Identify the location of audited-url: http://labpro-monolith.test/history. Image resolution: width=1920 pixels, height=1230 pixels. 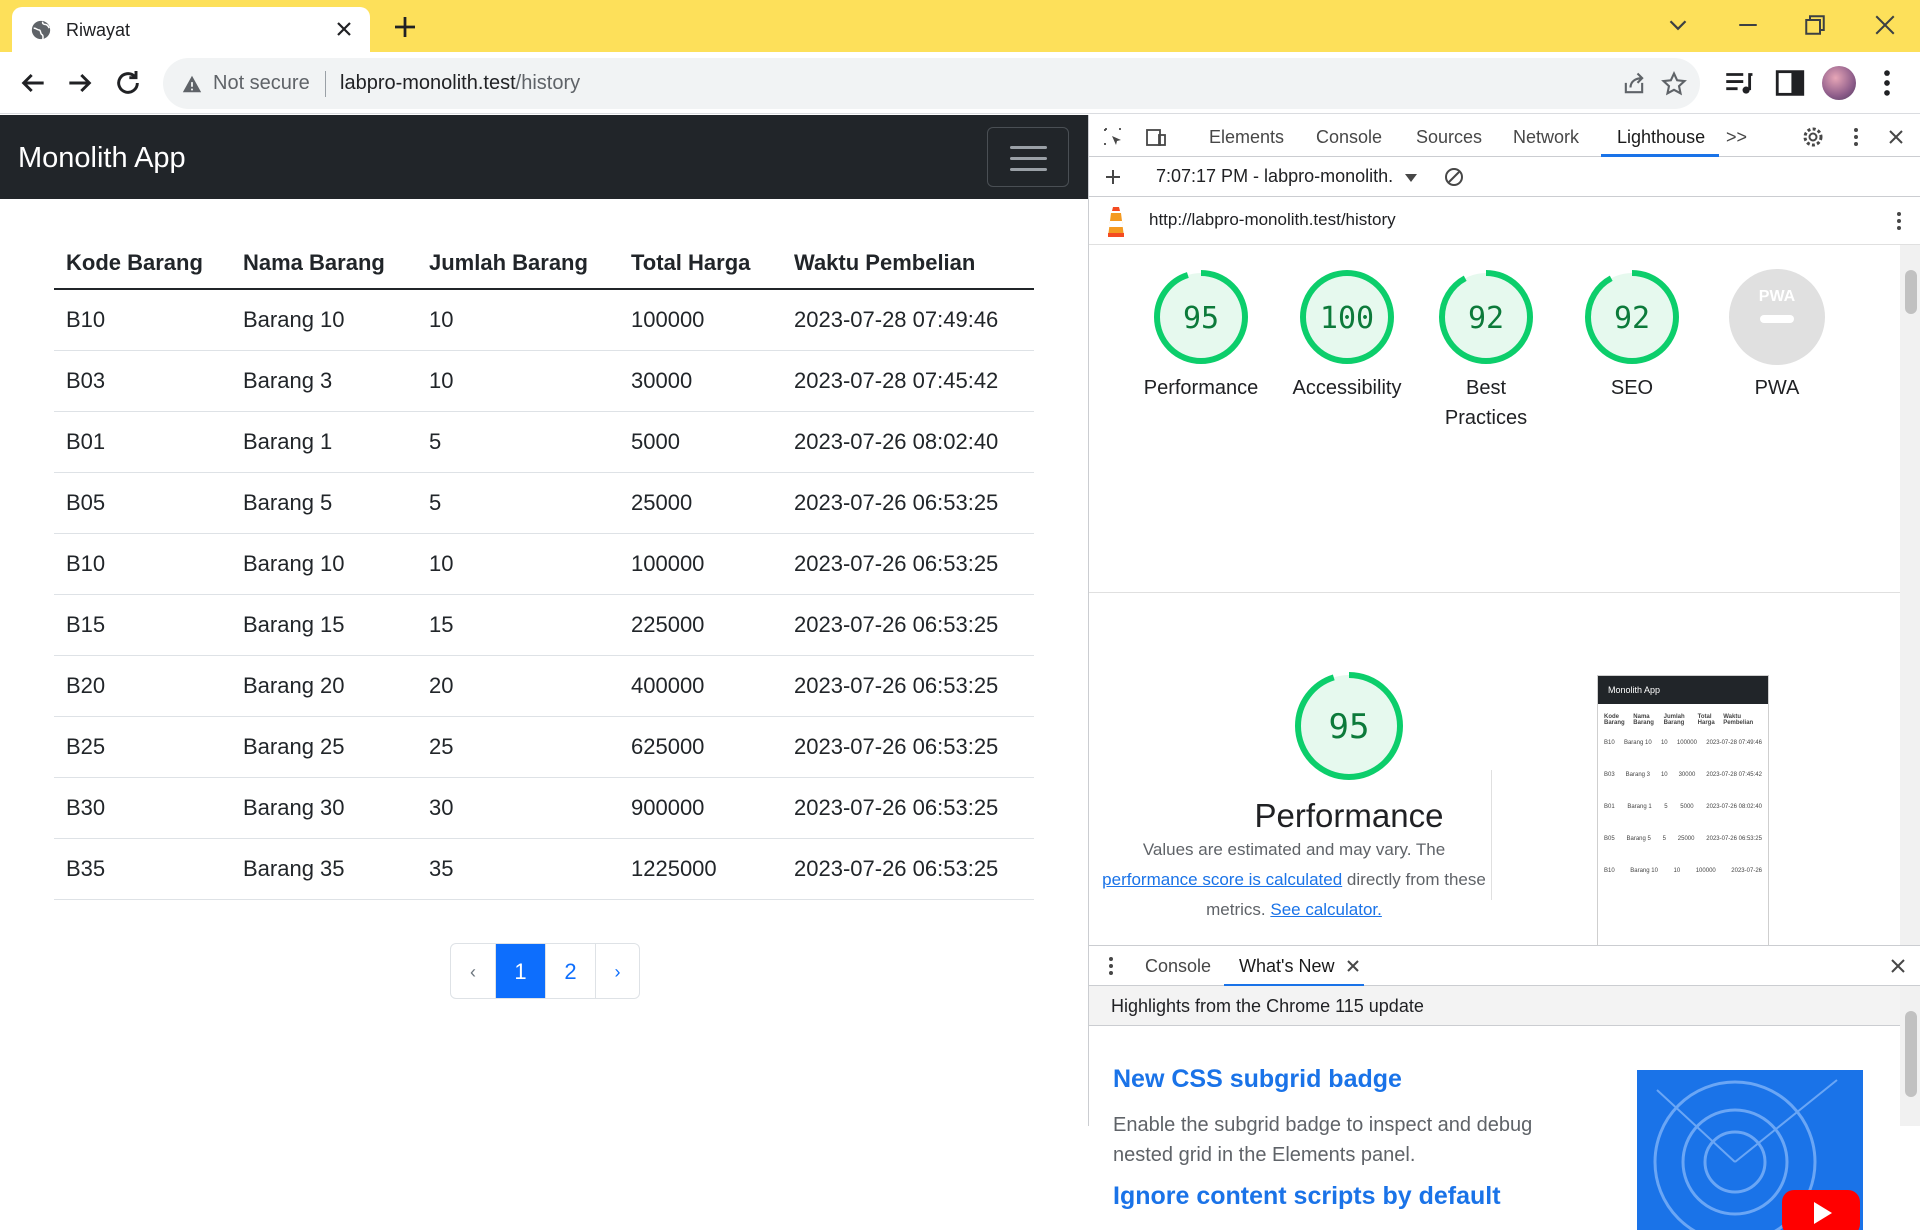
(1272, 220).